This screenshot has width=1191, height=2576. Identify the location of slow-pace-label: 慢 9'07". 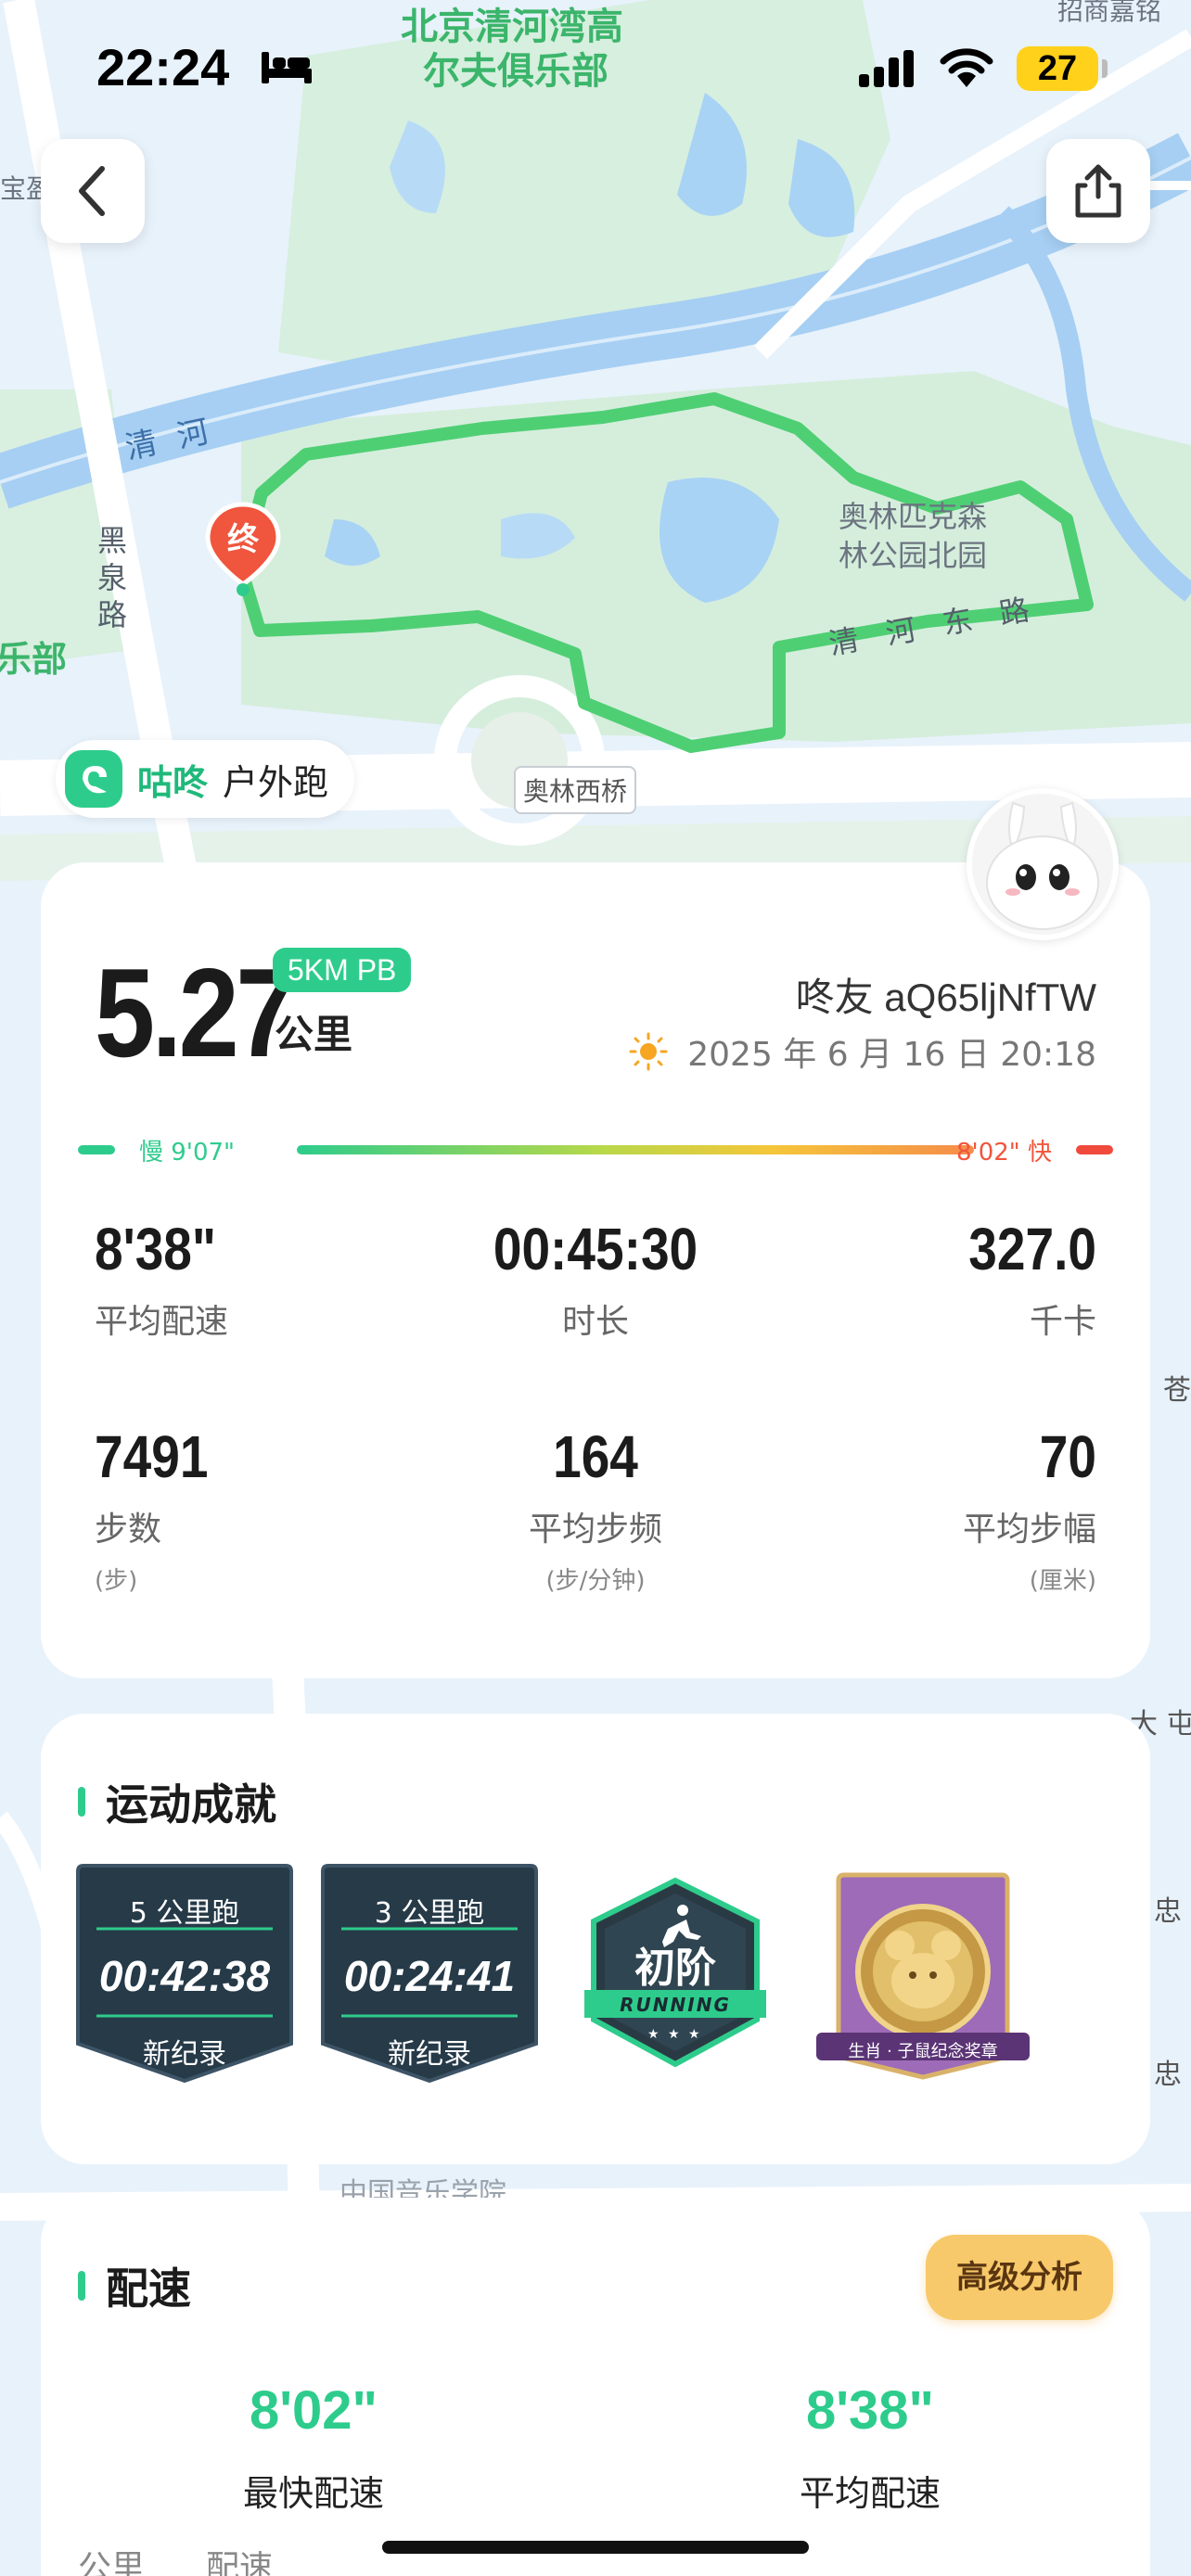
(187, 1153).